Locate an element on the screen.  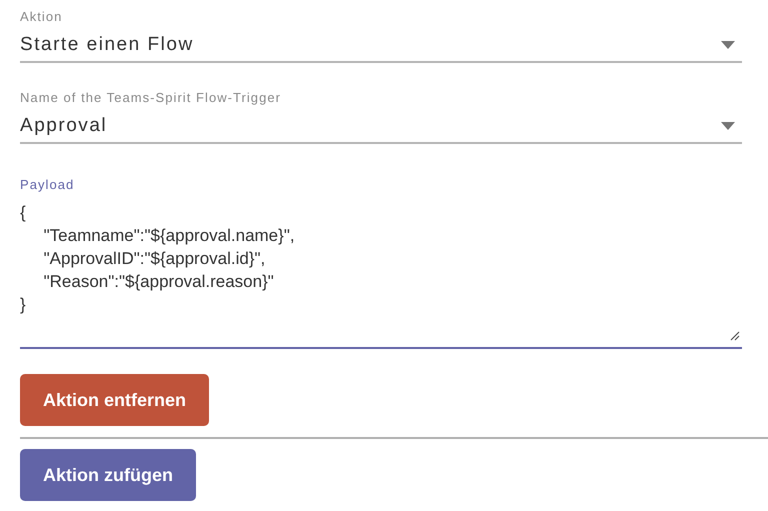
add-action-button: Aktion zufügen is located at coordinates (108, 475).